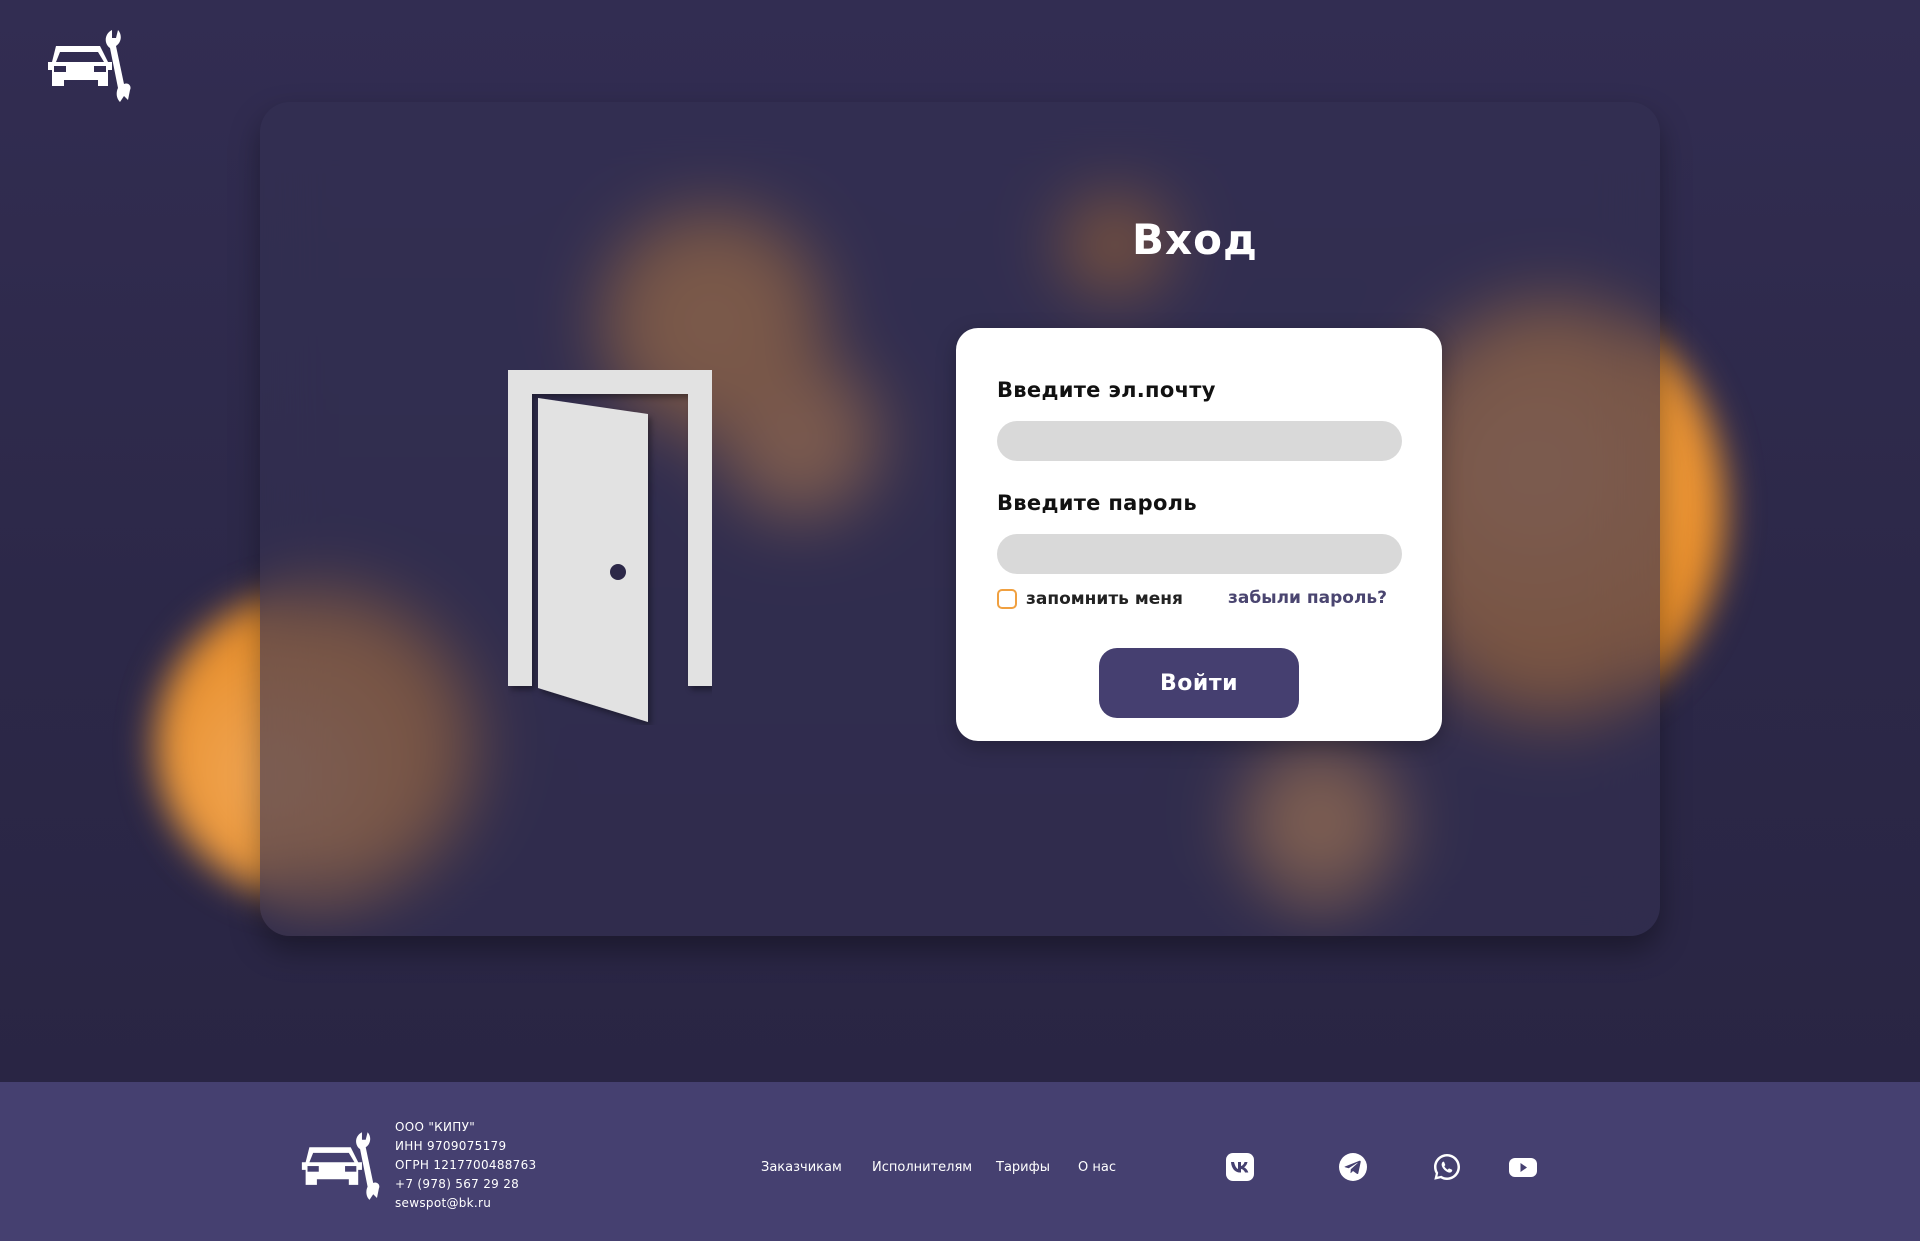 The image size is (1920, 1241). I want to click on footer-nav-customers: Заказчикам, so click(801, 1167).